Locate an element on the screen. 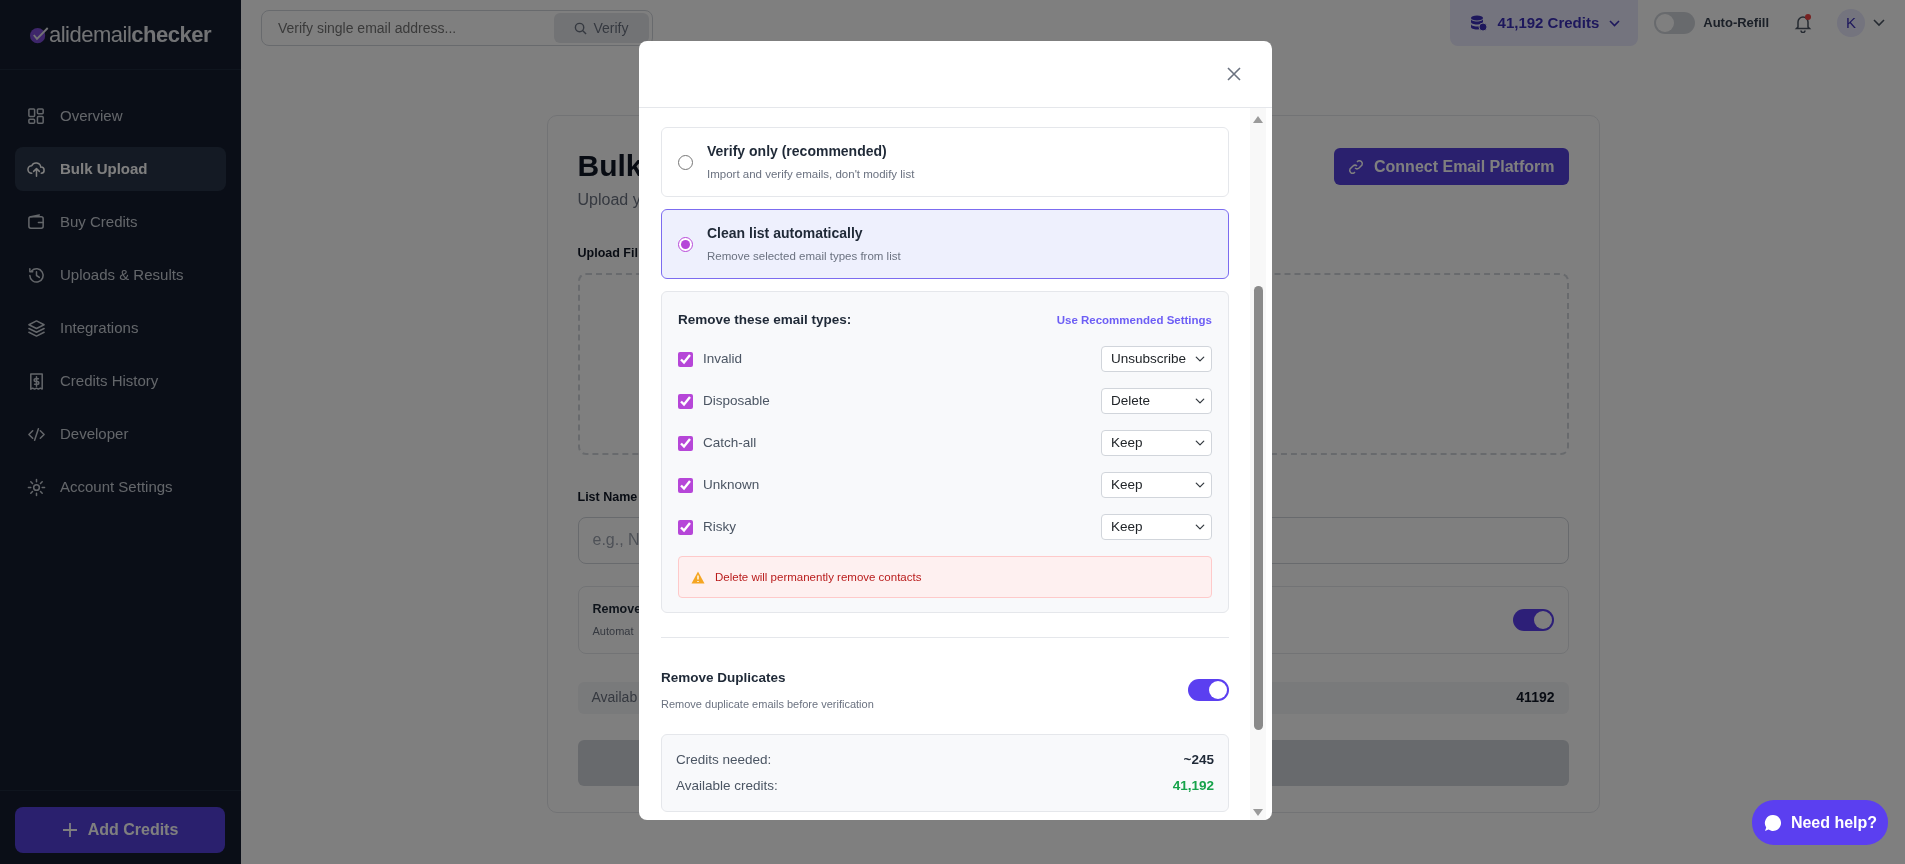 The image size is (1905, 864). available-label: Availab is located at coordinates (614, 697).